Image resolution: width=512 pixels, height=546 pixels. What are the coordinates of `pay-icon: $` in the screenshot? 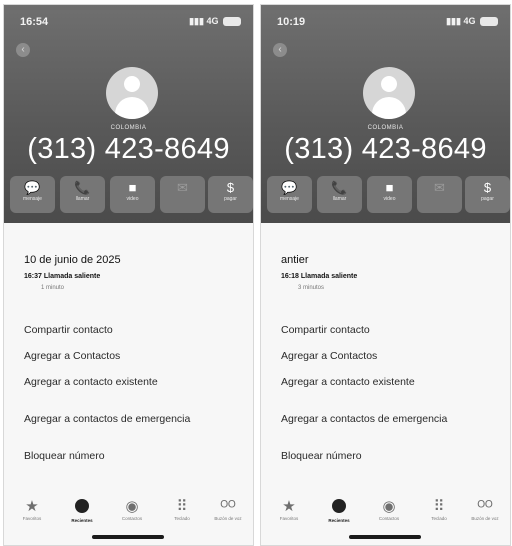 It's located at (487, 187).